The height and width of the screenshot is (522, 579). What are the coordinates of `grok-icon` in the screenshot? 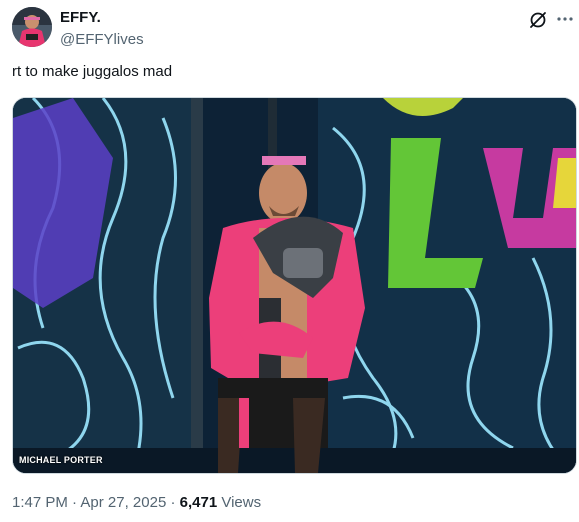 It's located at (538, 20).